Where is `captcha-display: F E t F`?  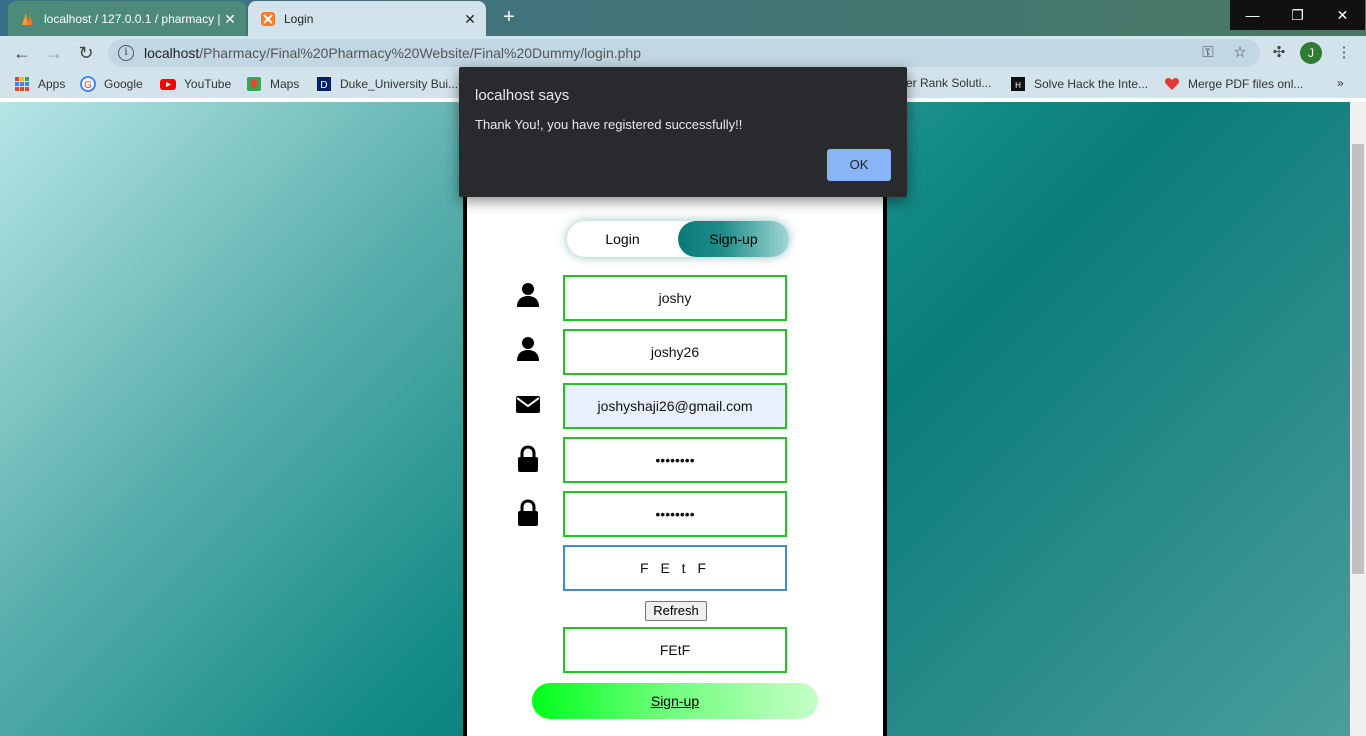
captcha-display: F E t F is located at coordinates (675, 568).